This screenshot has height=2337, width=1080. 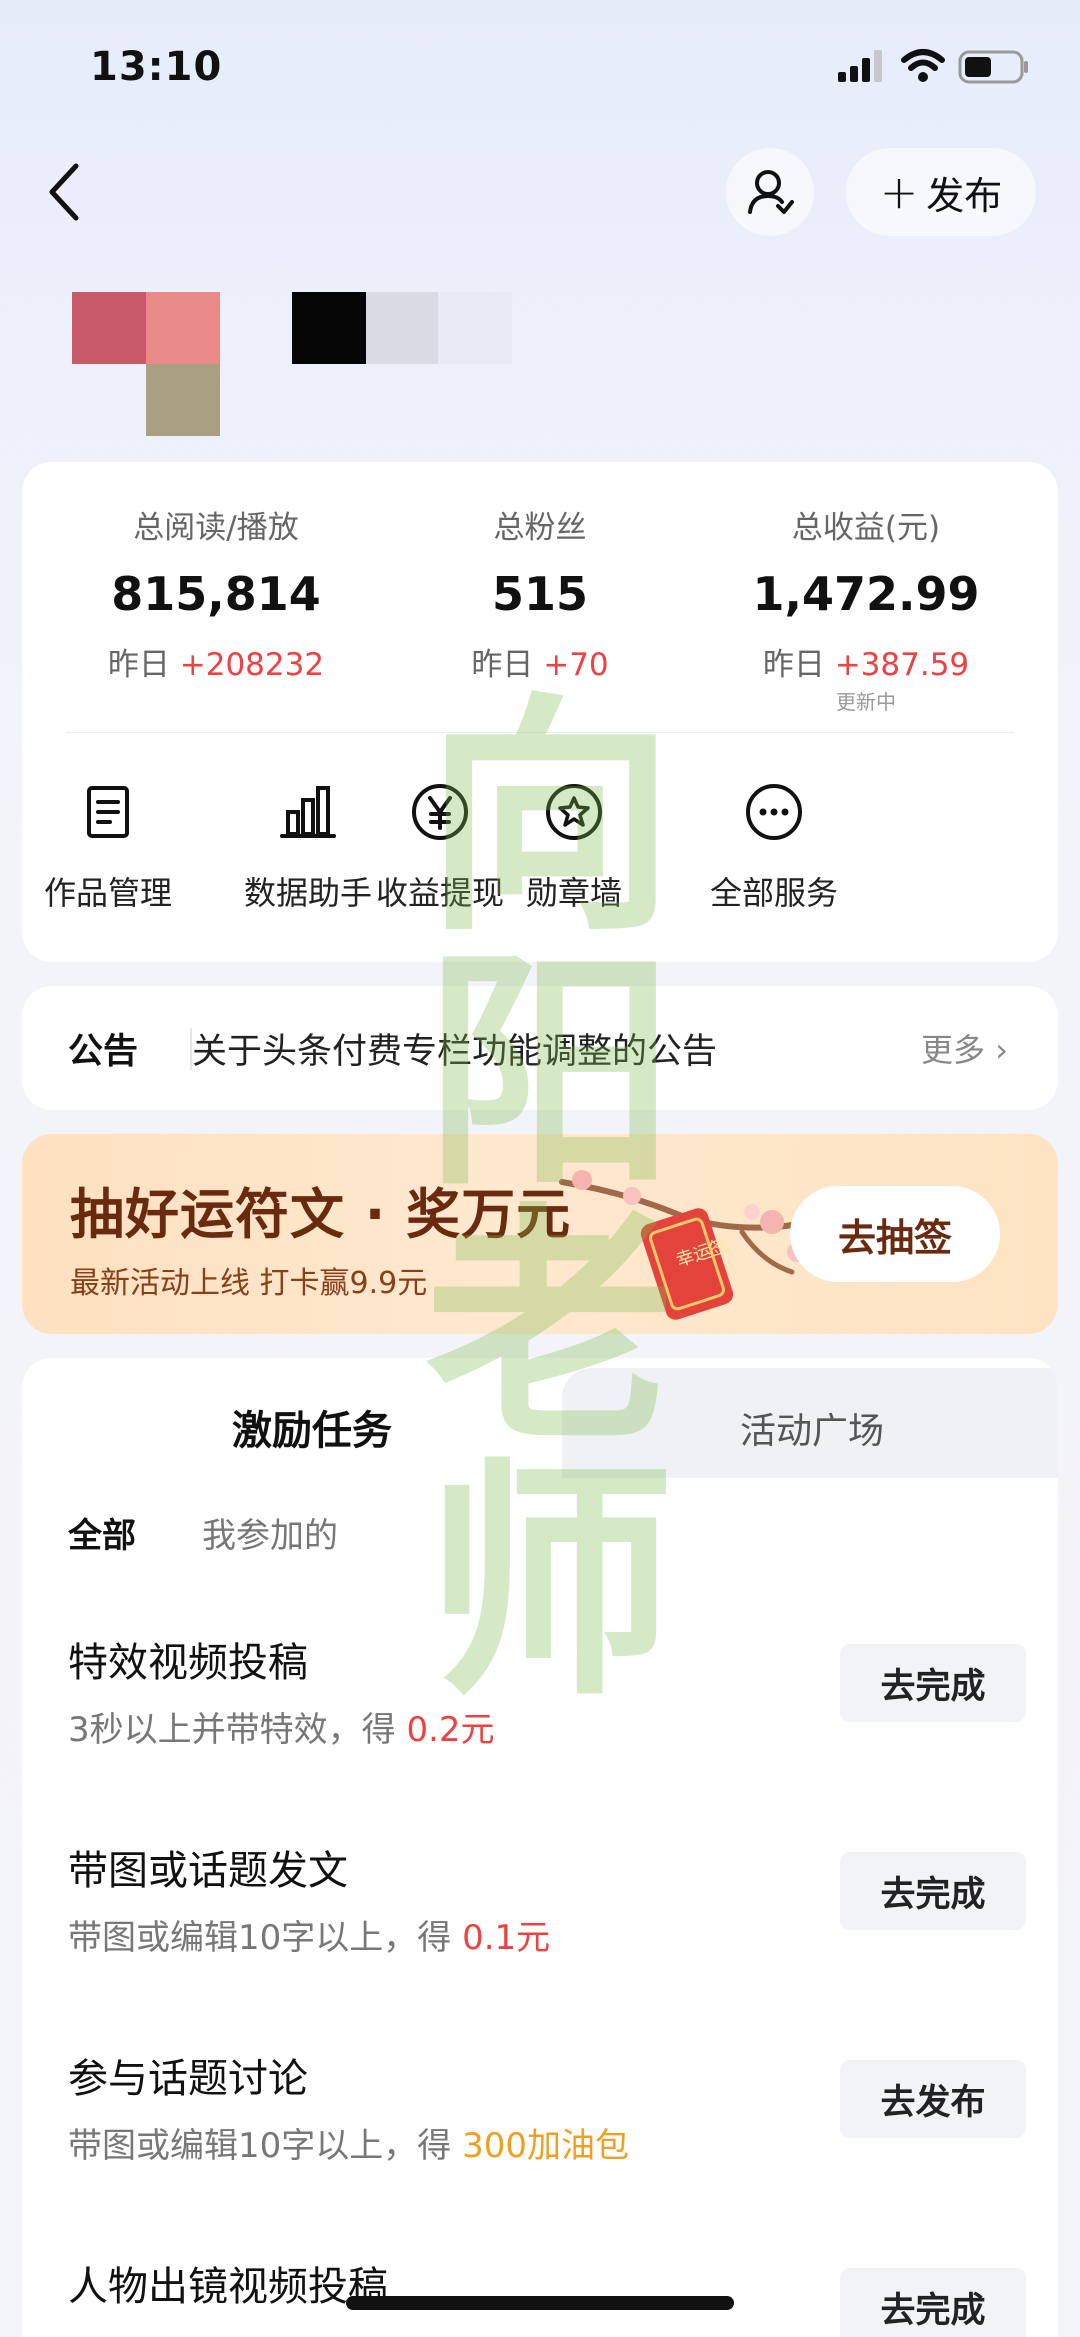 What do you see at coordinates (866, 665) in the screenshot?
I see `stat-delta: 昨日 +387.59` at bounding box center [866, 665].